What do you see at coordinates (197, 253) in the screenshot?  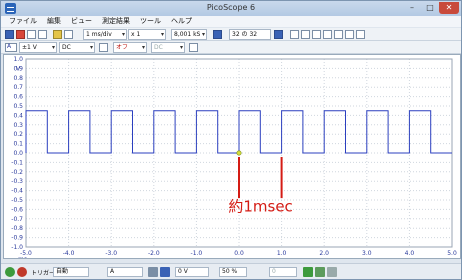 I see `x-tick-label: -1.0` at bounding box center [197, 253].